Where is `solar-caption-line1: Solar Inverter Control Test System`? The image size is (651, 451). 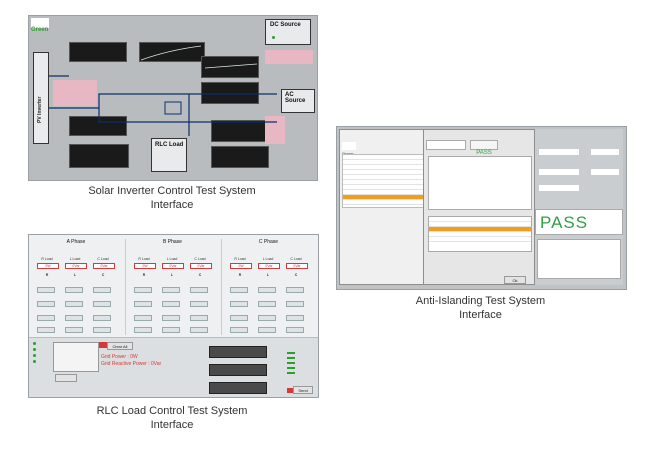 solar-caption-line1: Solar Inverter Control Test System is located at coordinates (172, 191).